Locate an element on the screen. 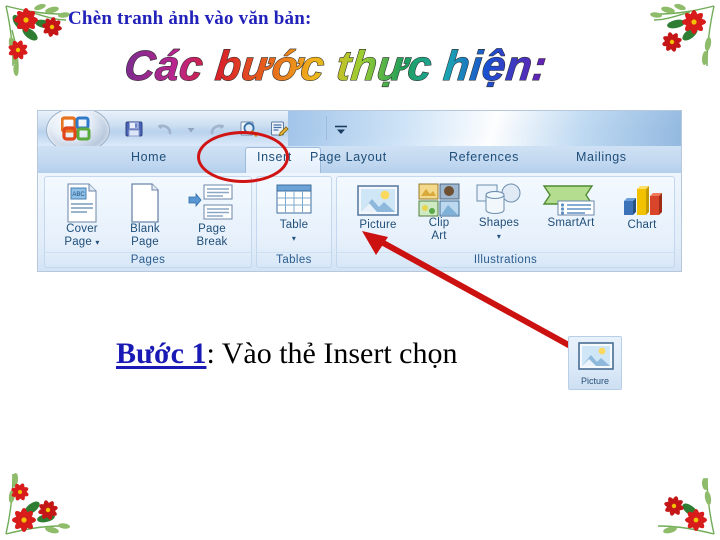 The image size is (720, 540). command-blank-page: Blank Page is located at coordinates (145, 215).